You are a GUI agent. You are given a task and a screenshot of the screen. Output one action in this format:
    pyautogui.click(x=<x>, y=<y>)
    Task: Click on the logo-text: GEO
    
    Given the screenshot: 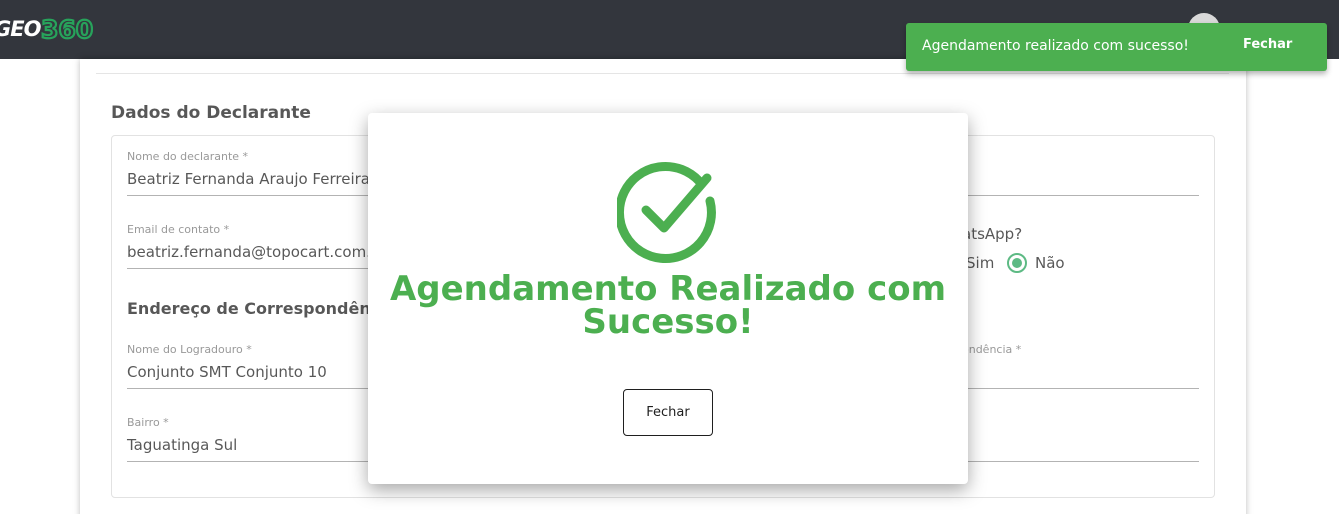 What is the action you would take?
    pyautogui.click(x=20, y=29)
    